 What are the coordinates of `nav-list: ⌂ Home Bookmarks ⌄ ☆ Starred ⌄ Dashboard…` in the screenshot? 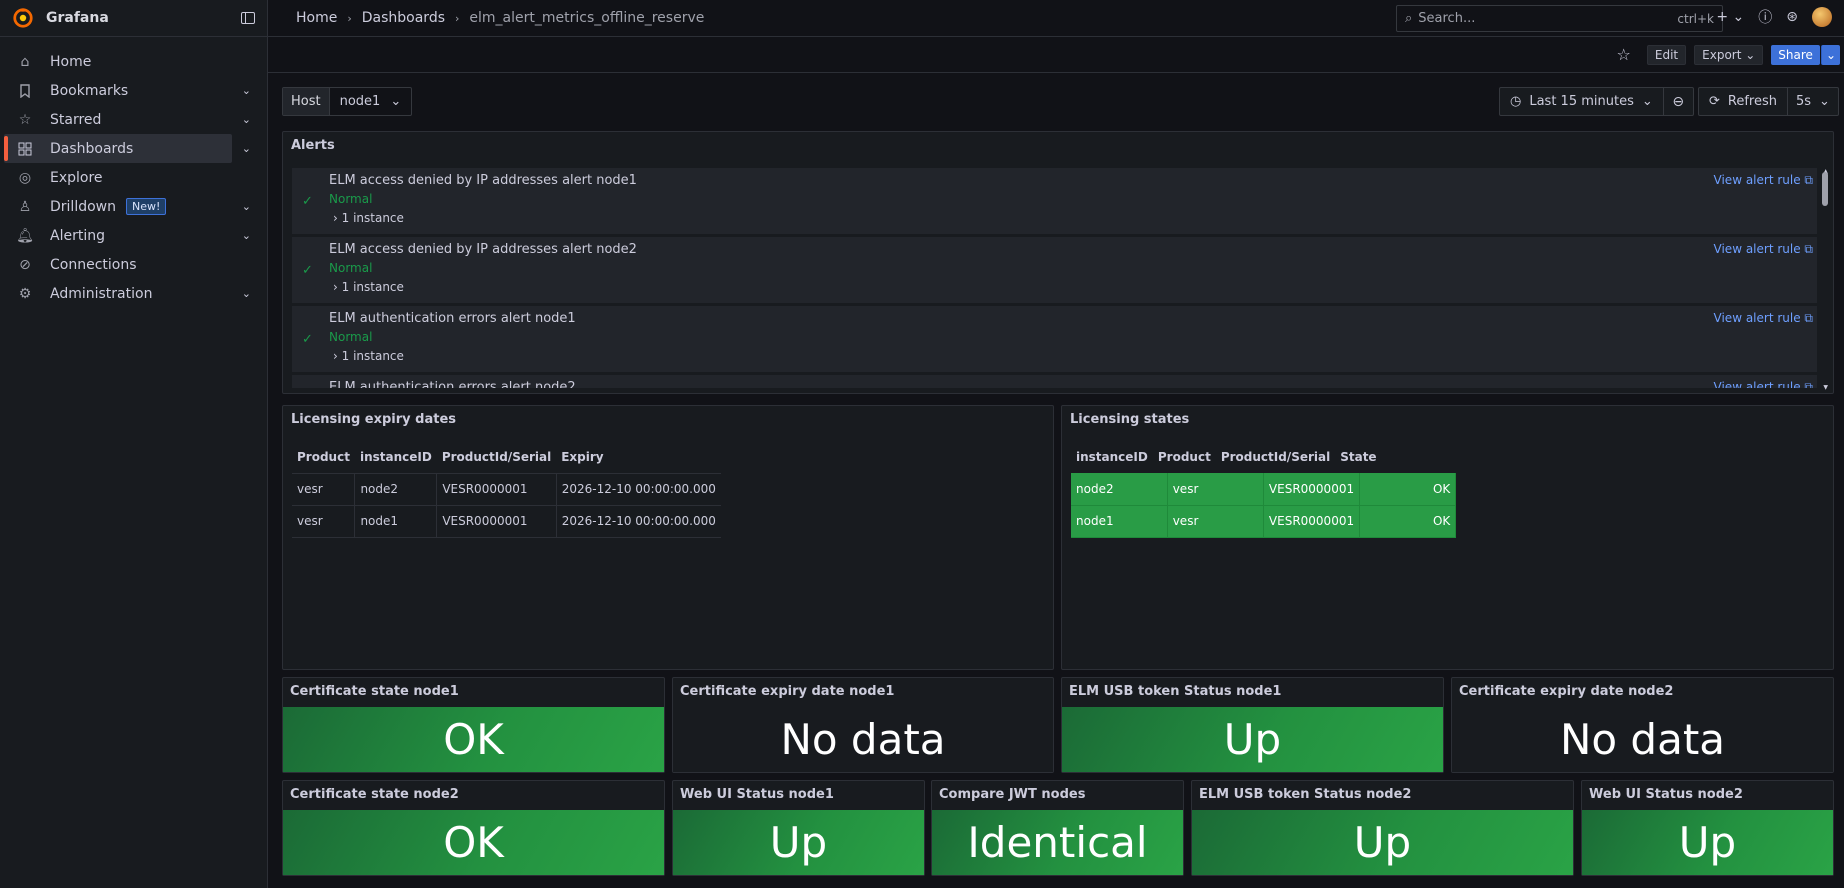 It's located at (133, 172).